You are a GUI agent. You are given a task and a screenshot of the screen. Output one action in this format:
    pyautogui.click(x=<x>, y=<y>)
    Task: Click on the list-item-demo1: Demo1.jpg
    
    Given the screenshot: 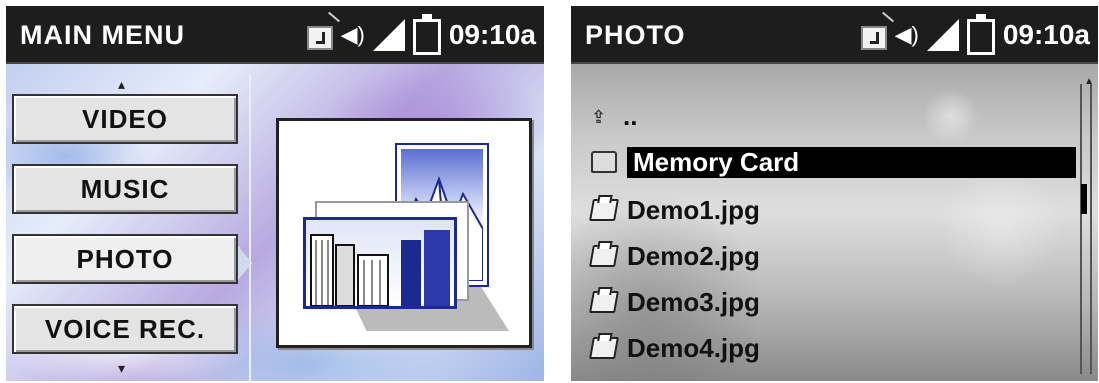 What is the action you would take?
    pyautogui.click(x=674, y=210)
    